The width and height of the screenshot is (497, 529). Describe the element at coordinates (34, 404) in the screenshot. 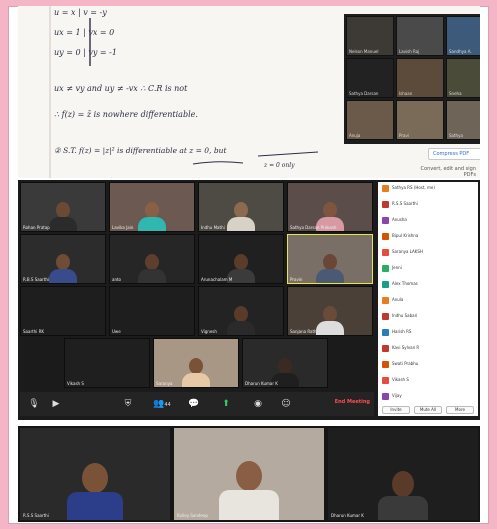

I see `microphone-icon: 🎙` at that location.